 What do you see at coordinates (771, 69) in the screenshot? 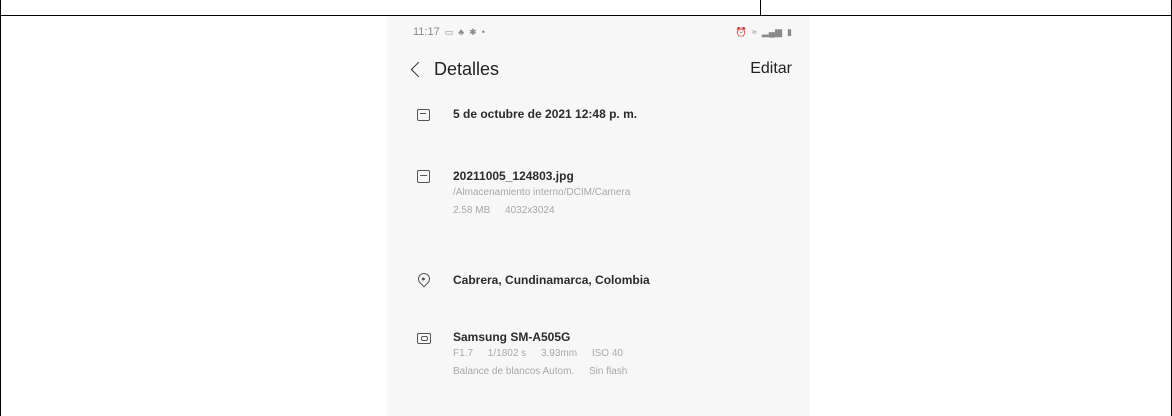
I see `edit-button: Editar` at bounding box center [771, 69].